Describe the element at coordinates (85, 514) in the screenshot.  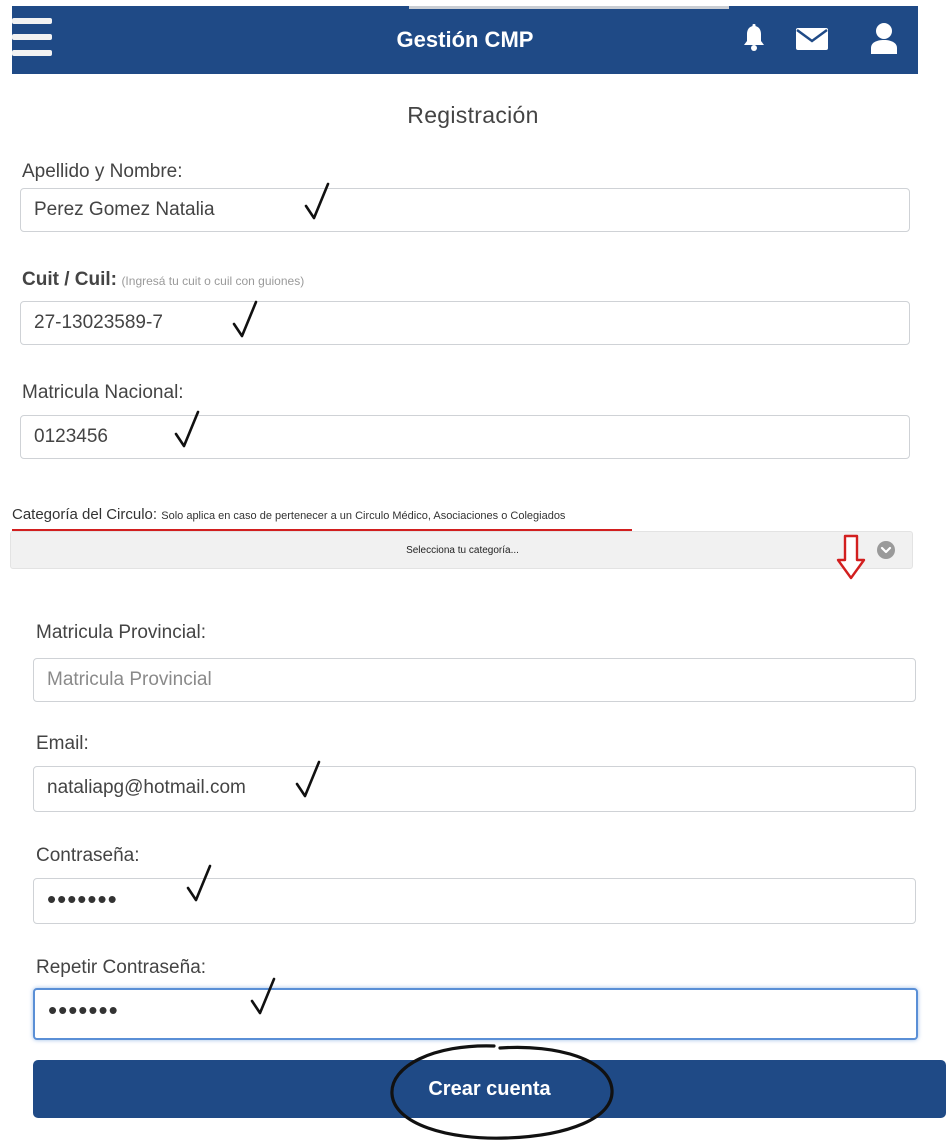
I see `categoria-label: Categoría del Circulo:` at that location.